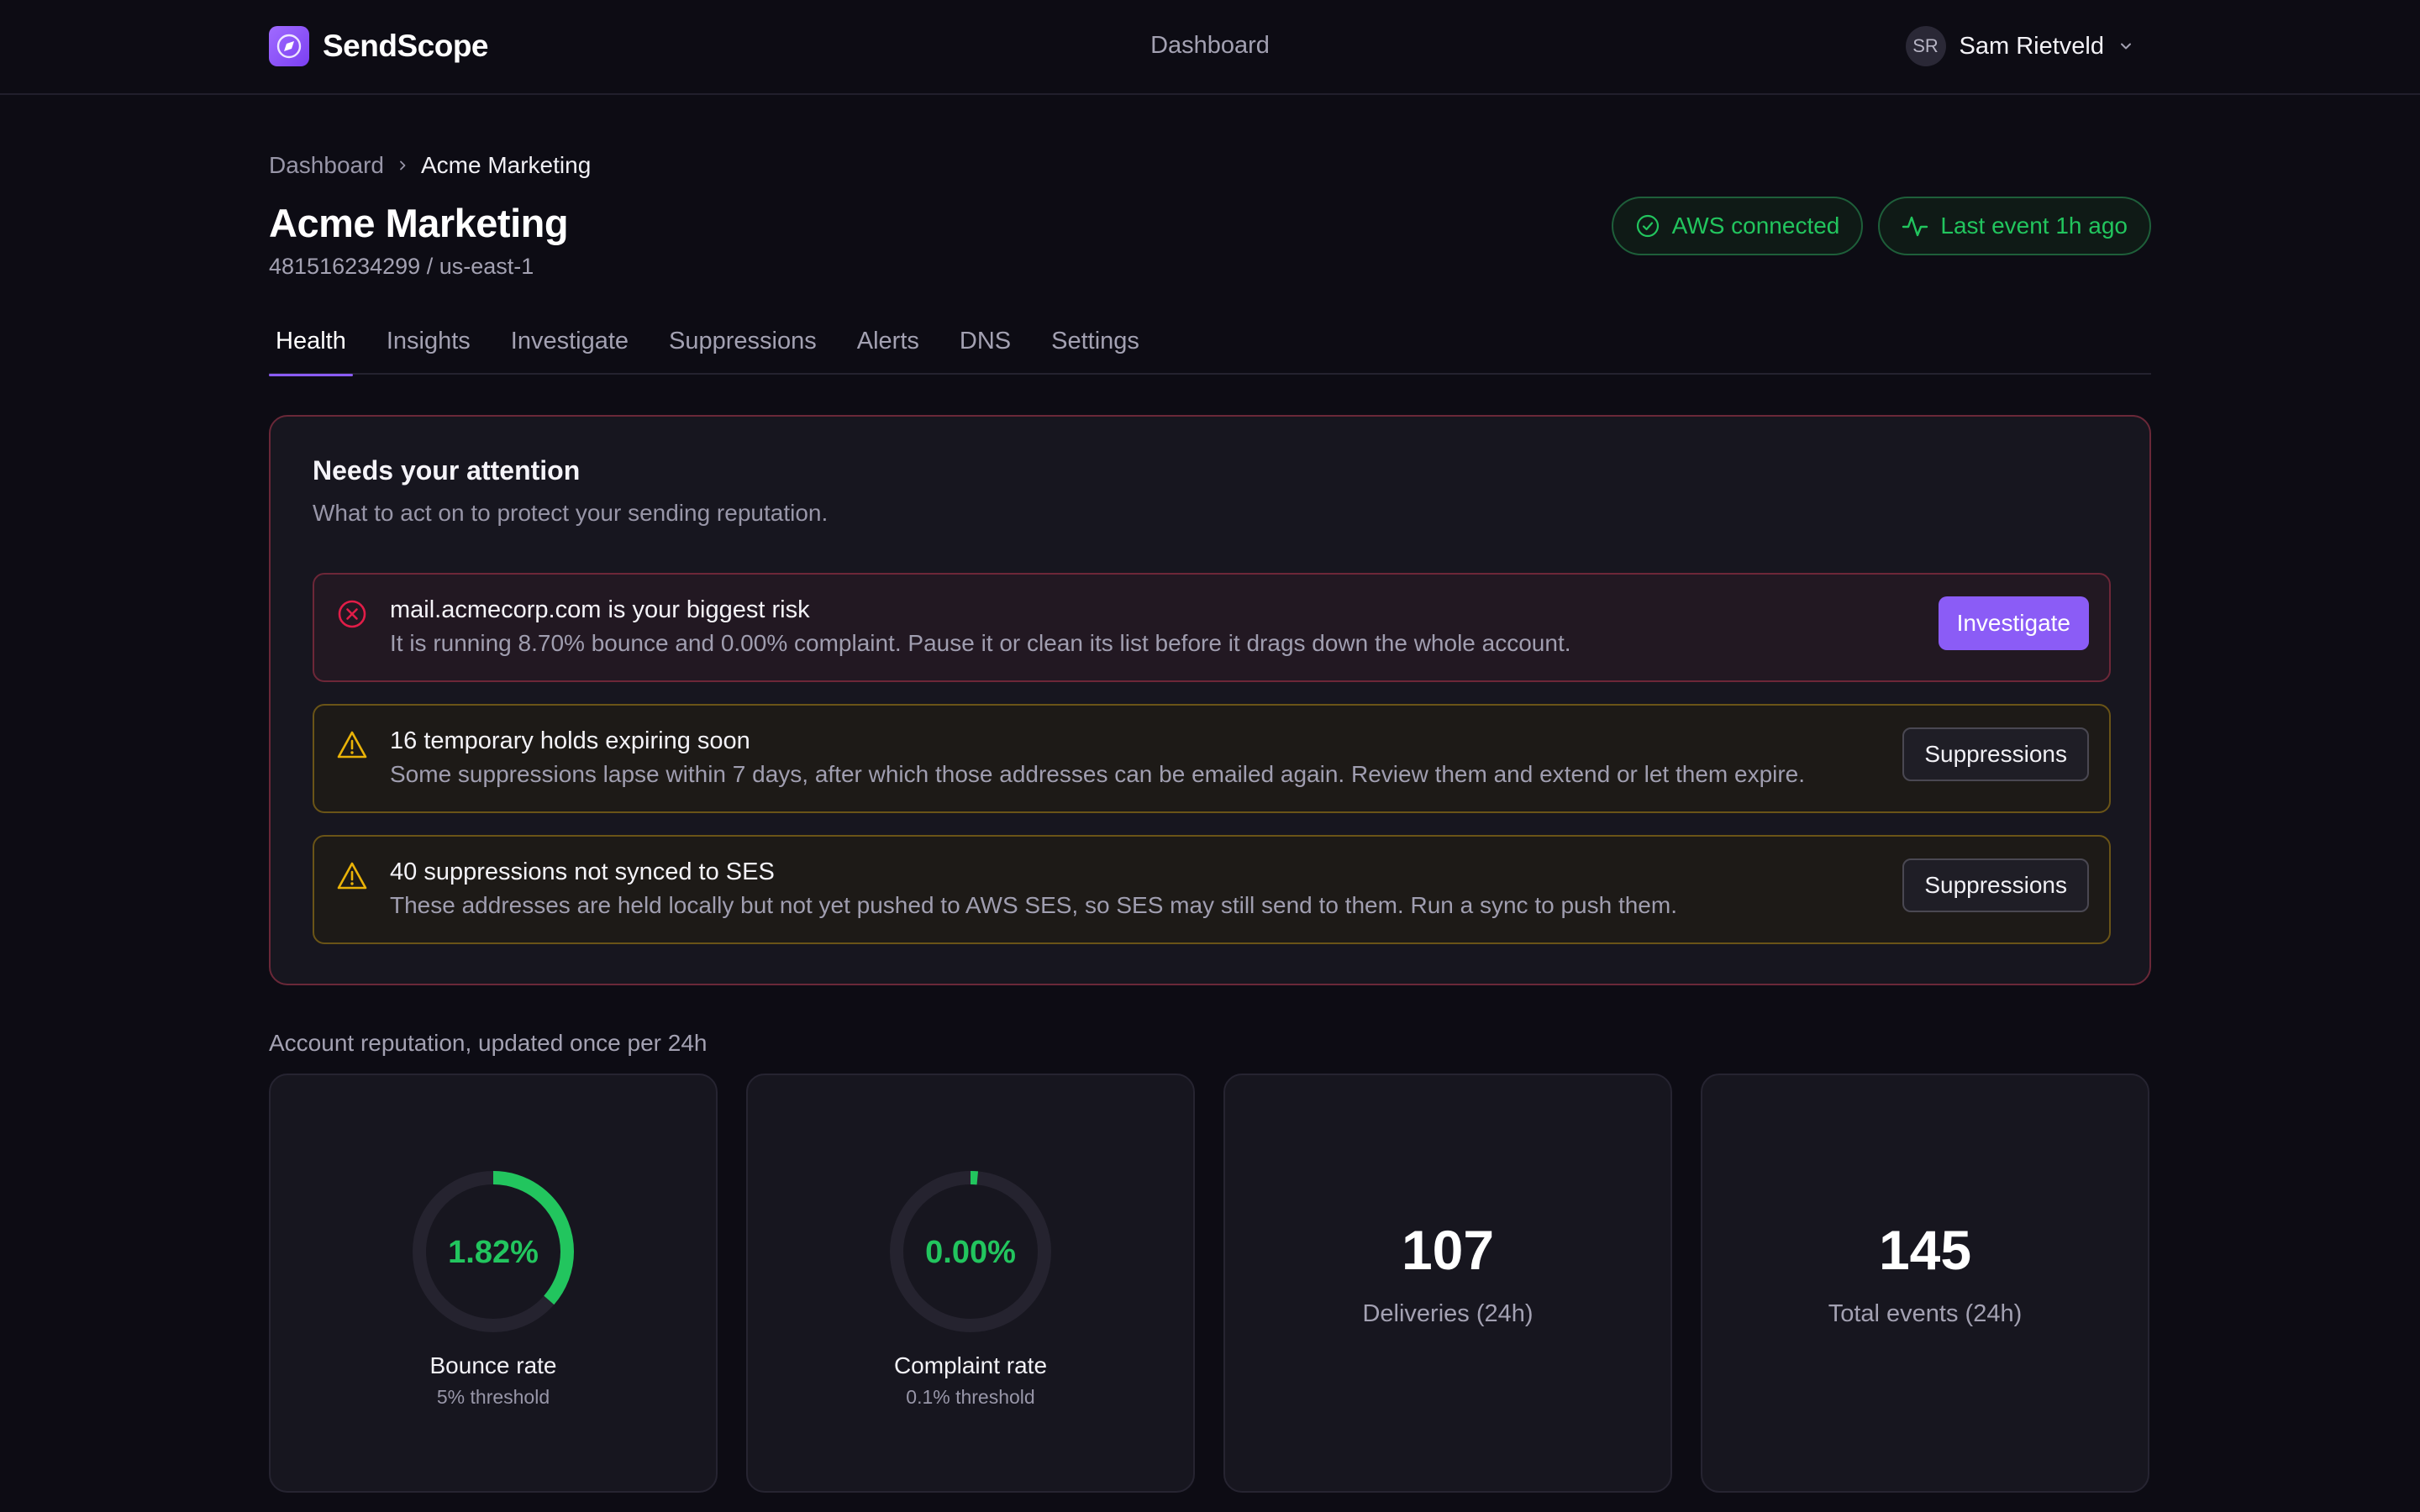  I want to click on total-events-value: 145, so click(1925, 1250).